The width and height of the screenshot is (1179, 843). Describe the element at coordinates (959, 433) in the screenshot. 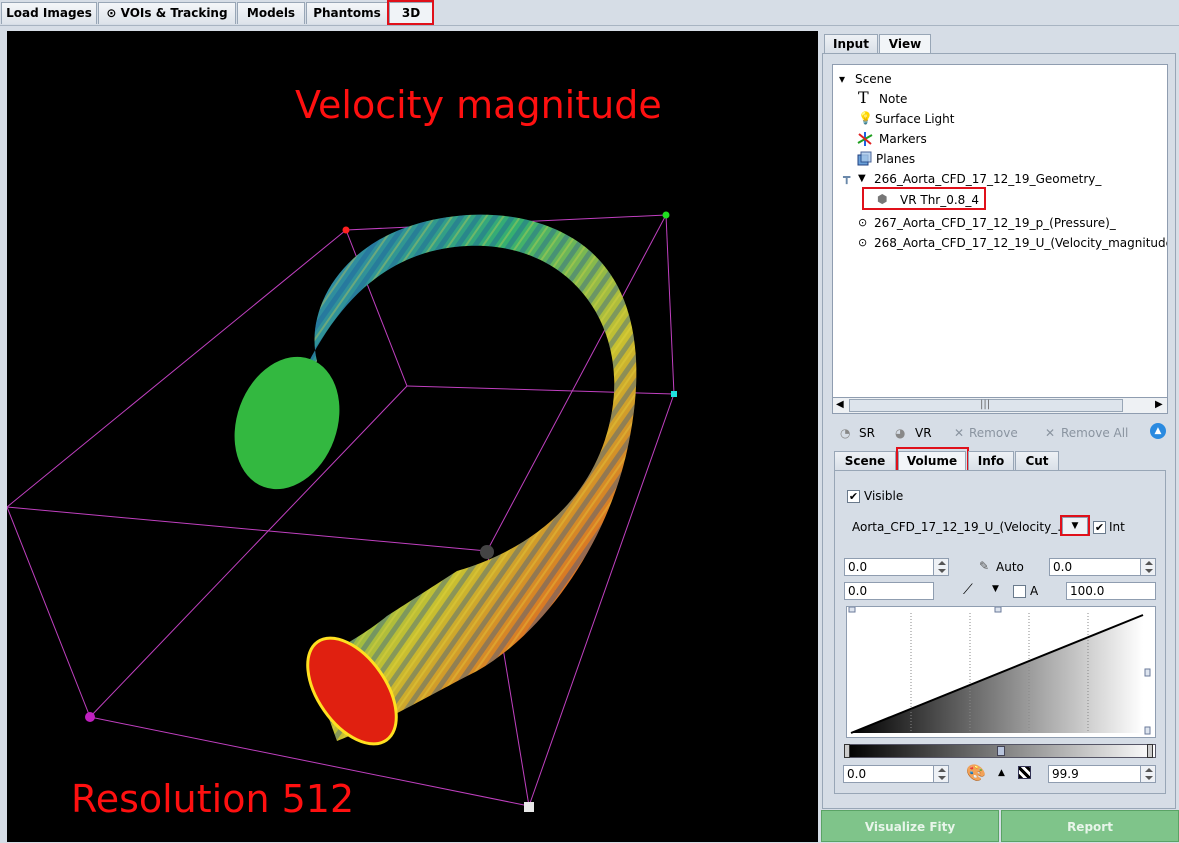

I see `remove-icon: ✕` at that location.